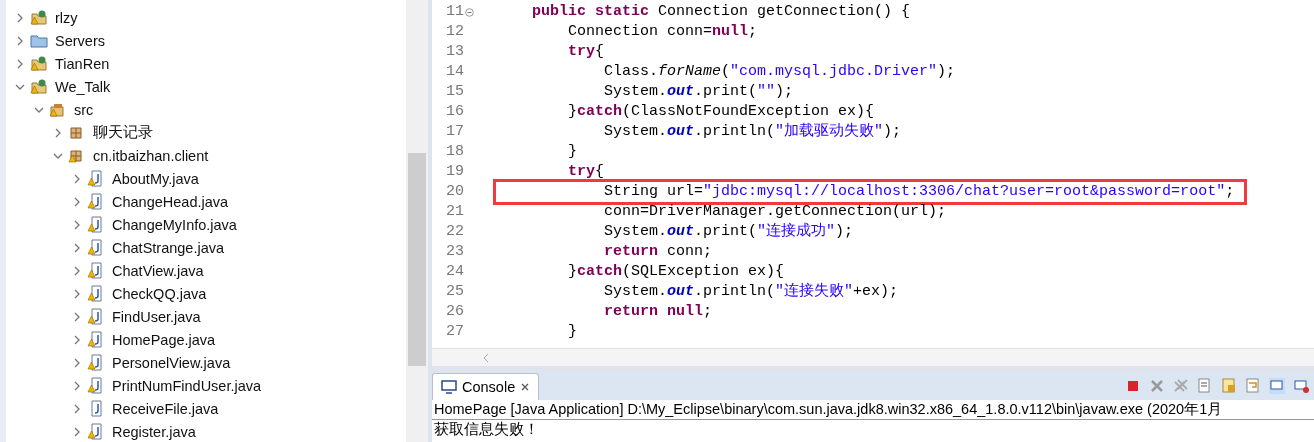  Describe the element at coordinates (1277, 386) in the screenshot. I see `pin-console-icon` at that location.